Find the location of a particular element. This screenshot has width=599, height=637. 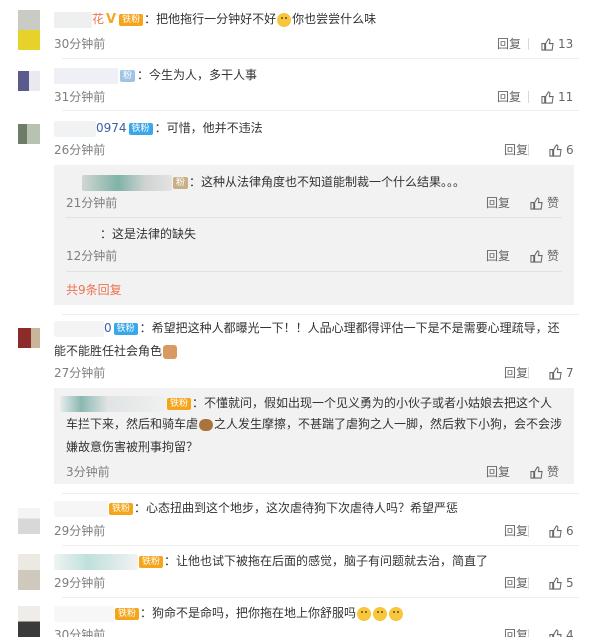

comment-text-cont: 能不能胜任社会角色 is located at coordinates (108, 351).